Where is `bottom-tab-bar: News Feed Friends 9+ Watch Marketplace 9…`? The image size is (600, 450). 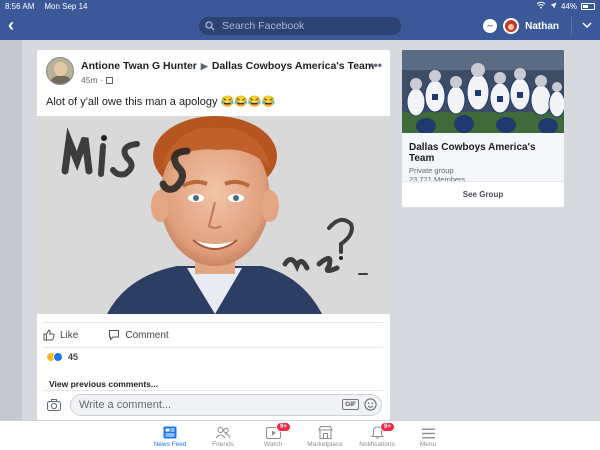 bottom-tab-bar: News Feed Friends 9+ Watch Marketplace 9… is located at coordinates (300, 435).